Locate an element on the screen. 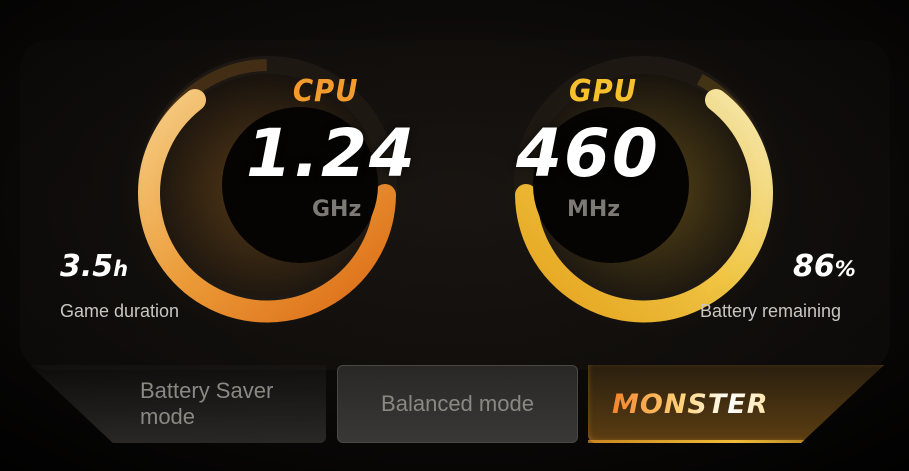  game-duration-number: 3.5 is located at coordinates (87, 266).